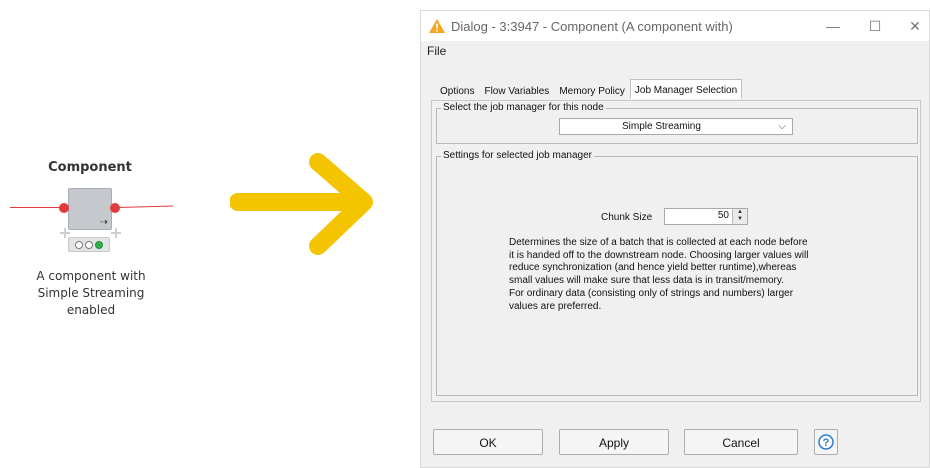 The height and width of the screenshot is (468, 930). What do you see at coordinates (91, 276) in the screenshot?
I see `node-description-line: A component with` at bounding box center [91, 276].